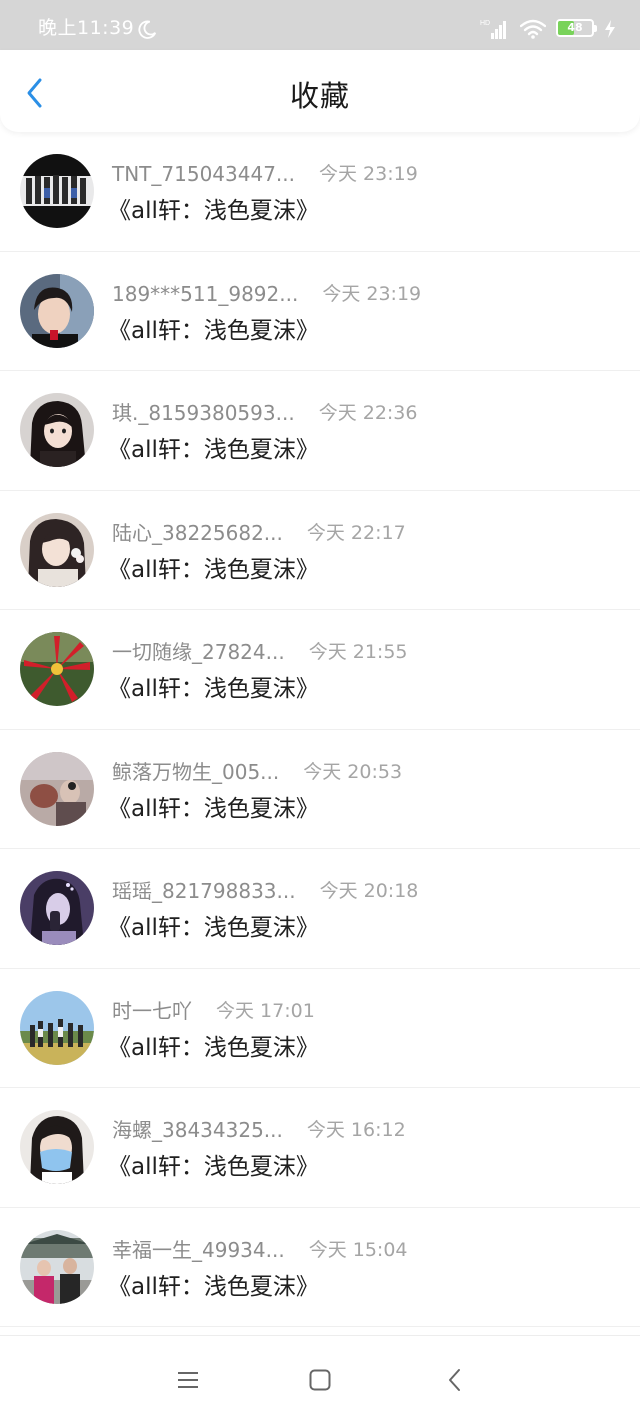 The image size is (640, 1422). What do you see at coordinates (575, 27) in the screenshot?
I see `battery-level: 48` at bounding box center [575, 27].